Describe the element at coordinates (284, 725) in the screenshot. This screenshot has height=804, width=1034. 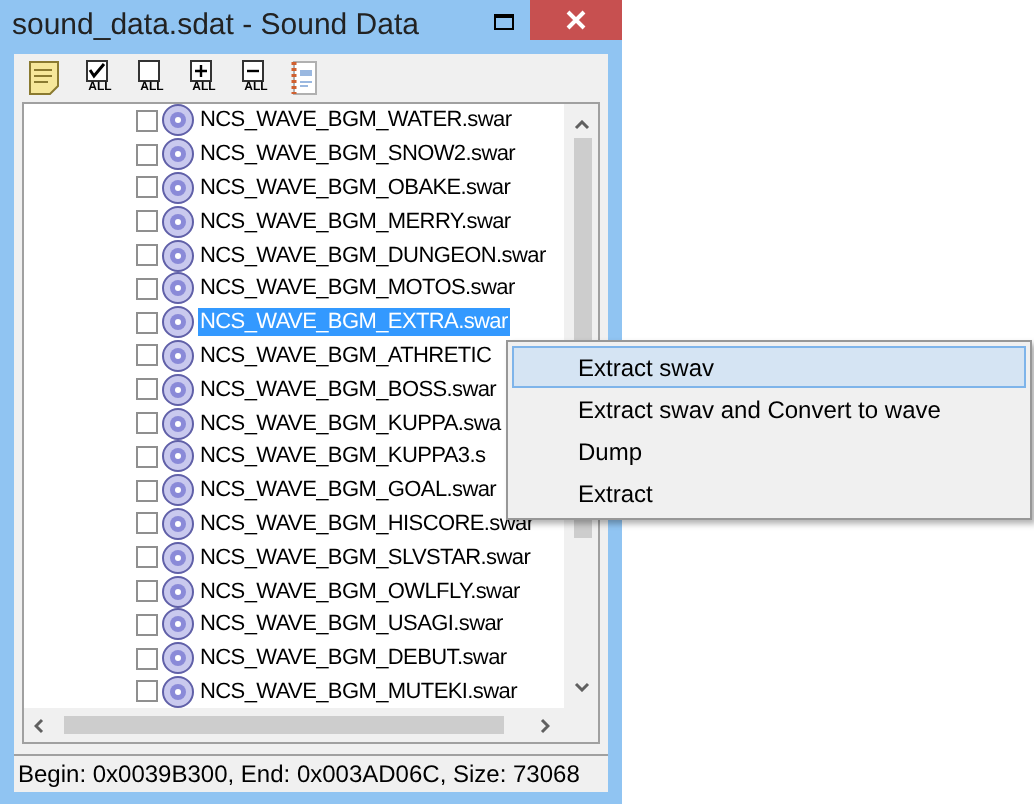
I see `scrollbar-thumb` at that location.